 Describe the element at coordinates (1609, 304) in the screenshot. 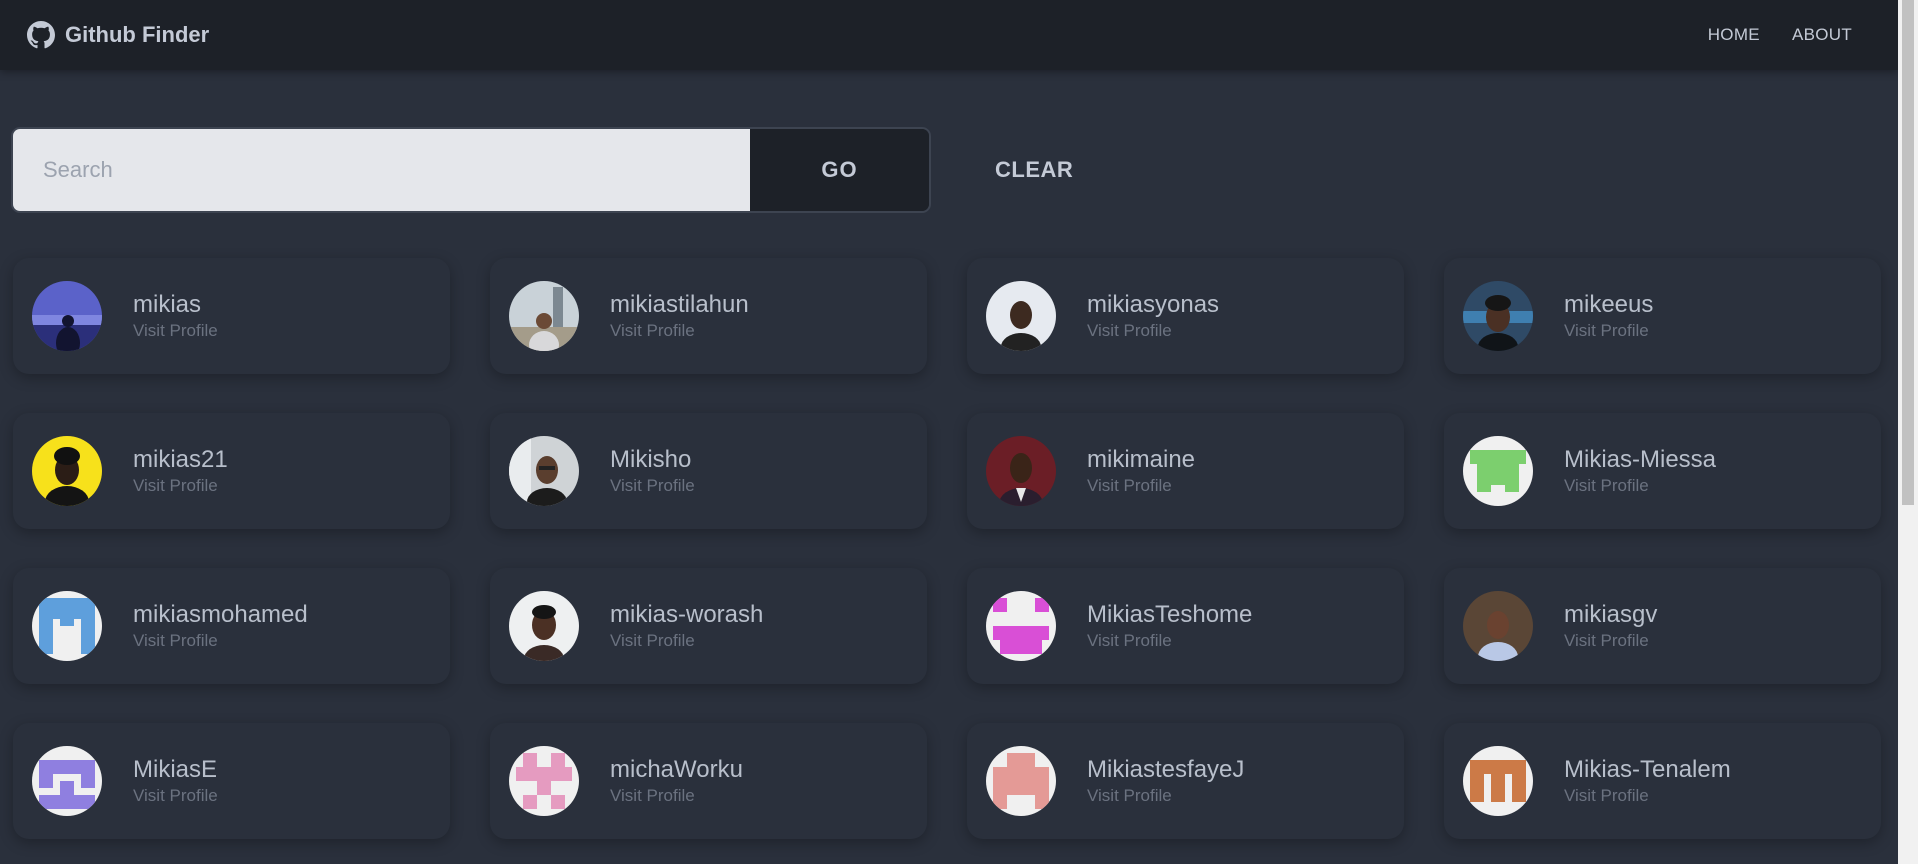

I see `username: mikeeus` at that location.